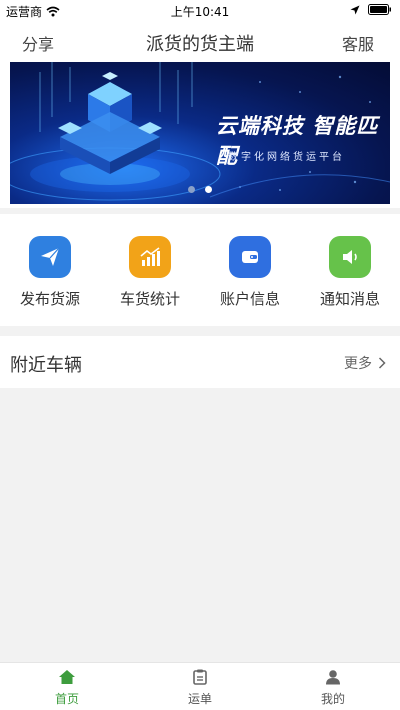 The height and width of the screenshot is (710, 400). I want to click on tab-orders: 运单, so click(200, 688).